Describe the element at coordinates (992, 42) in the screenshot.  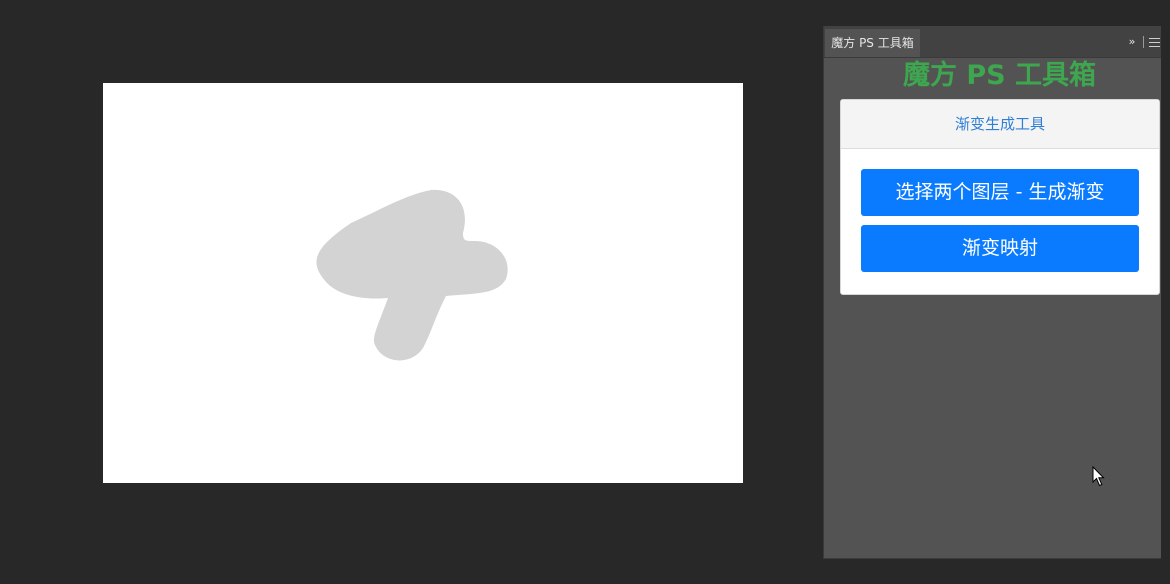
I see `panel-header: 魔方 PS 工具箱 ››` at that location.